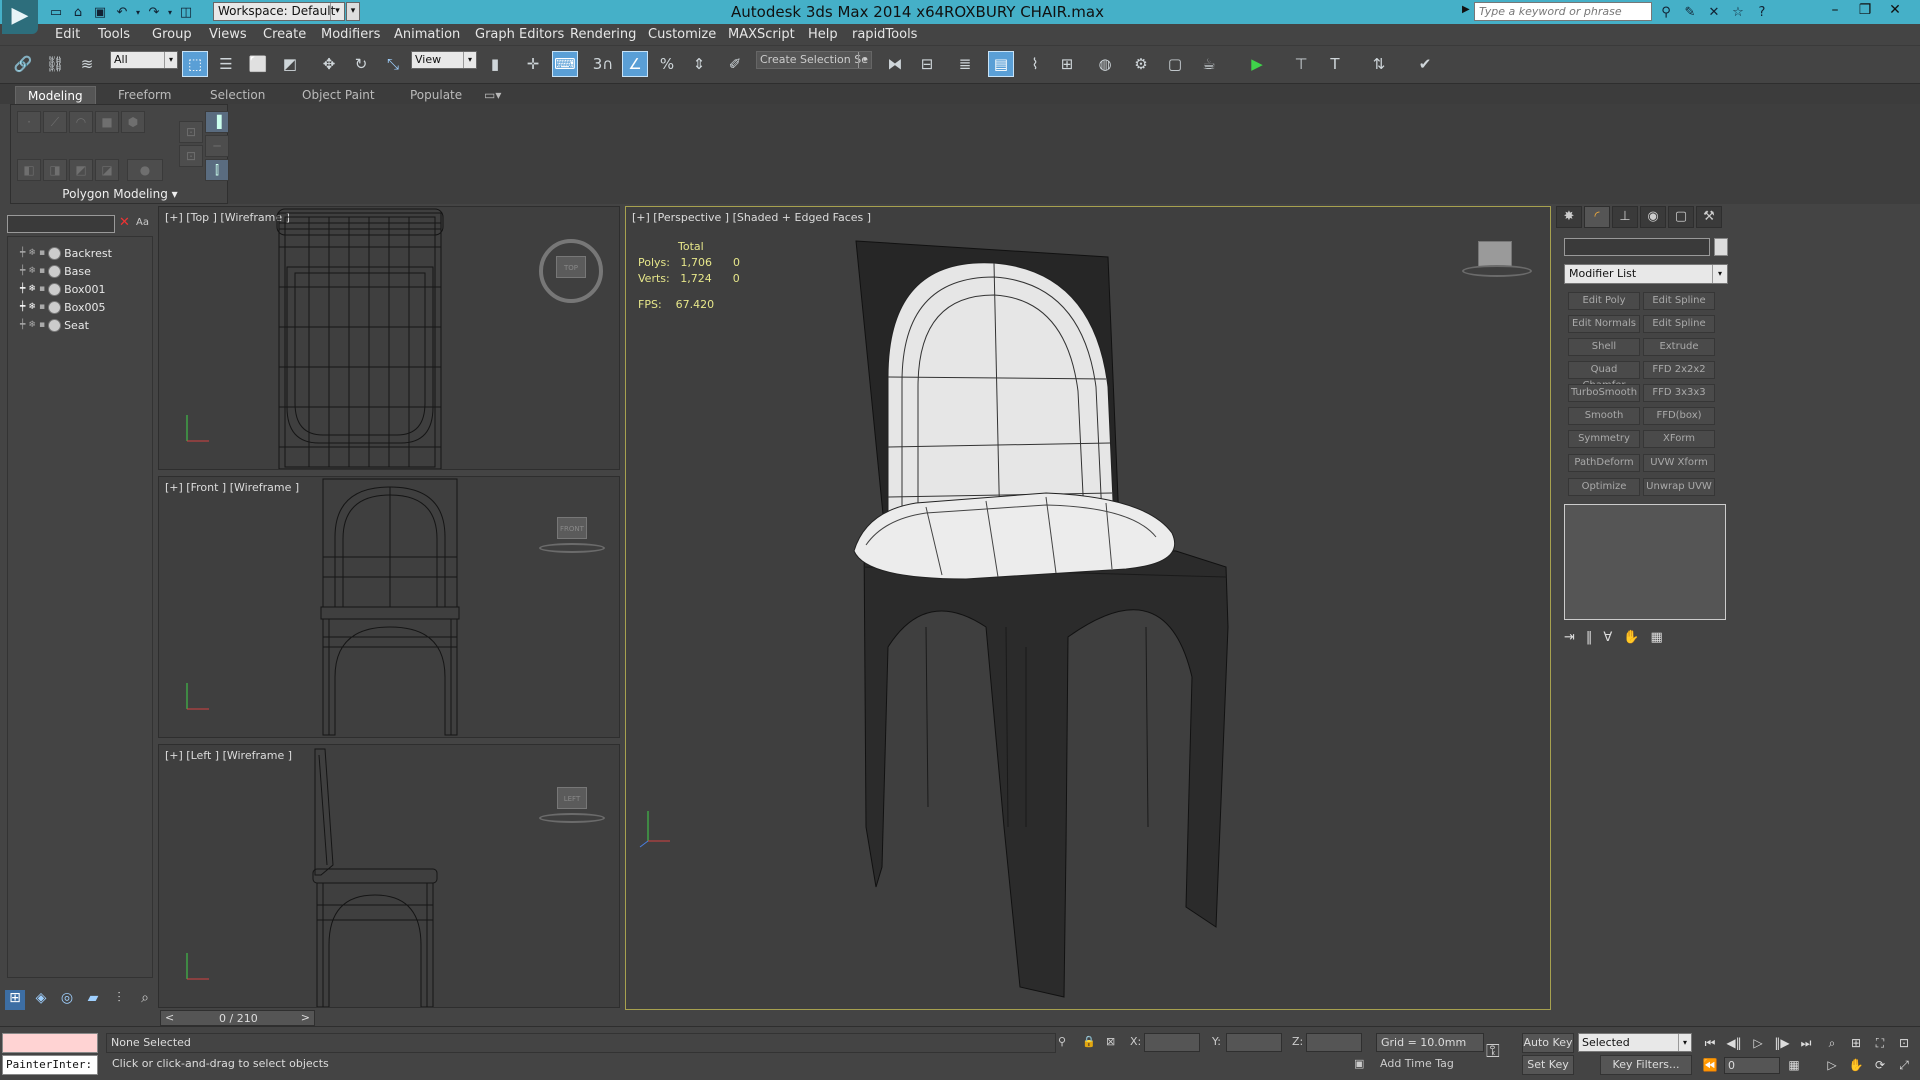  Describe the element at coordinates (1710, 1065) in the screenshot. I see `key-mode-icon: ⏪` at that location.